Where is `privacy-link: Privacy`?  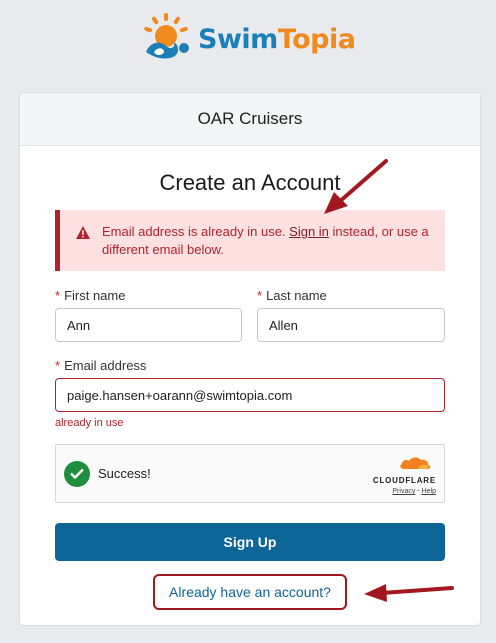
privacy-link: Privacy is located at coordinates (403, 491).